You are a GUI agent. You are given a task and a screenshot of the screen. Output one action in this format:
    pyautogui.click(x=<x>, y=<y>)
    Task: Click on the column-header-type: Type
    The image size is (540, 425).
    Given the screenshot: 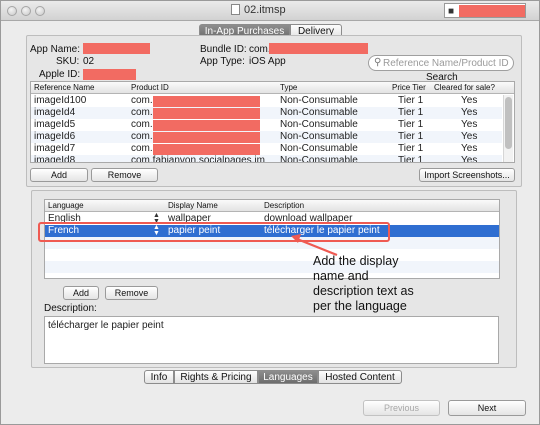 What is the action you would take?
    pyautogui.click(x=288, y=87)
    